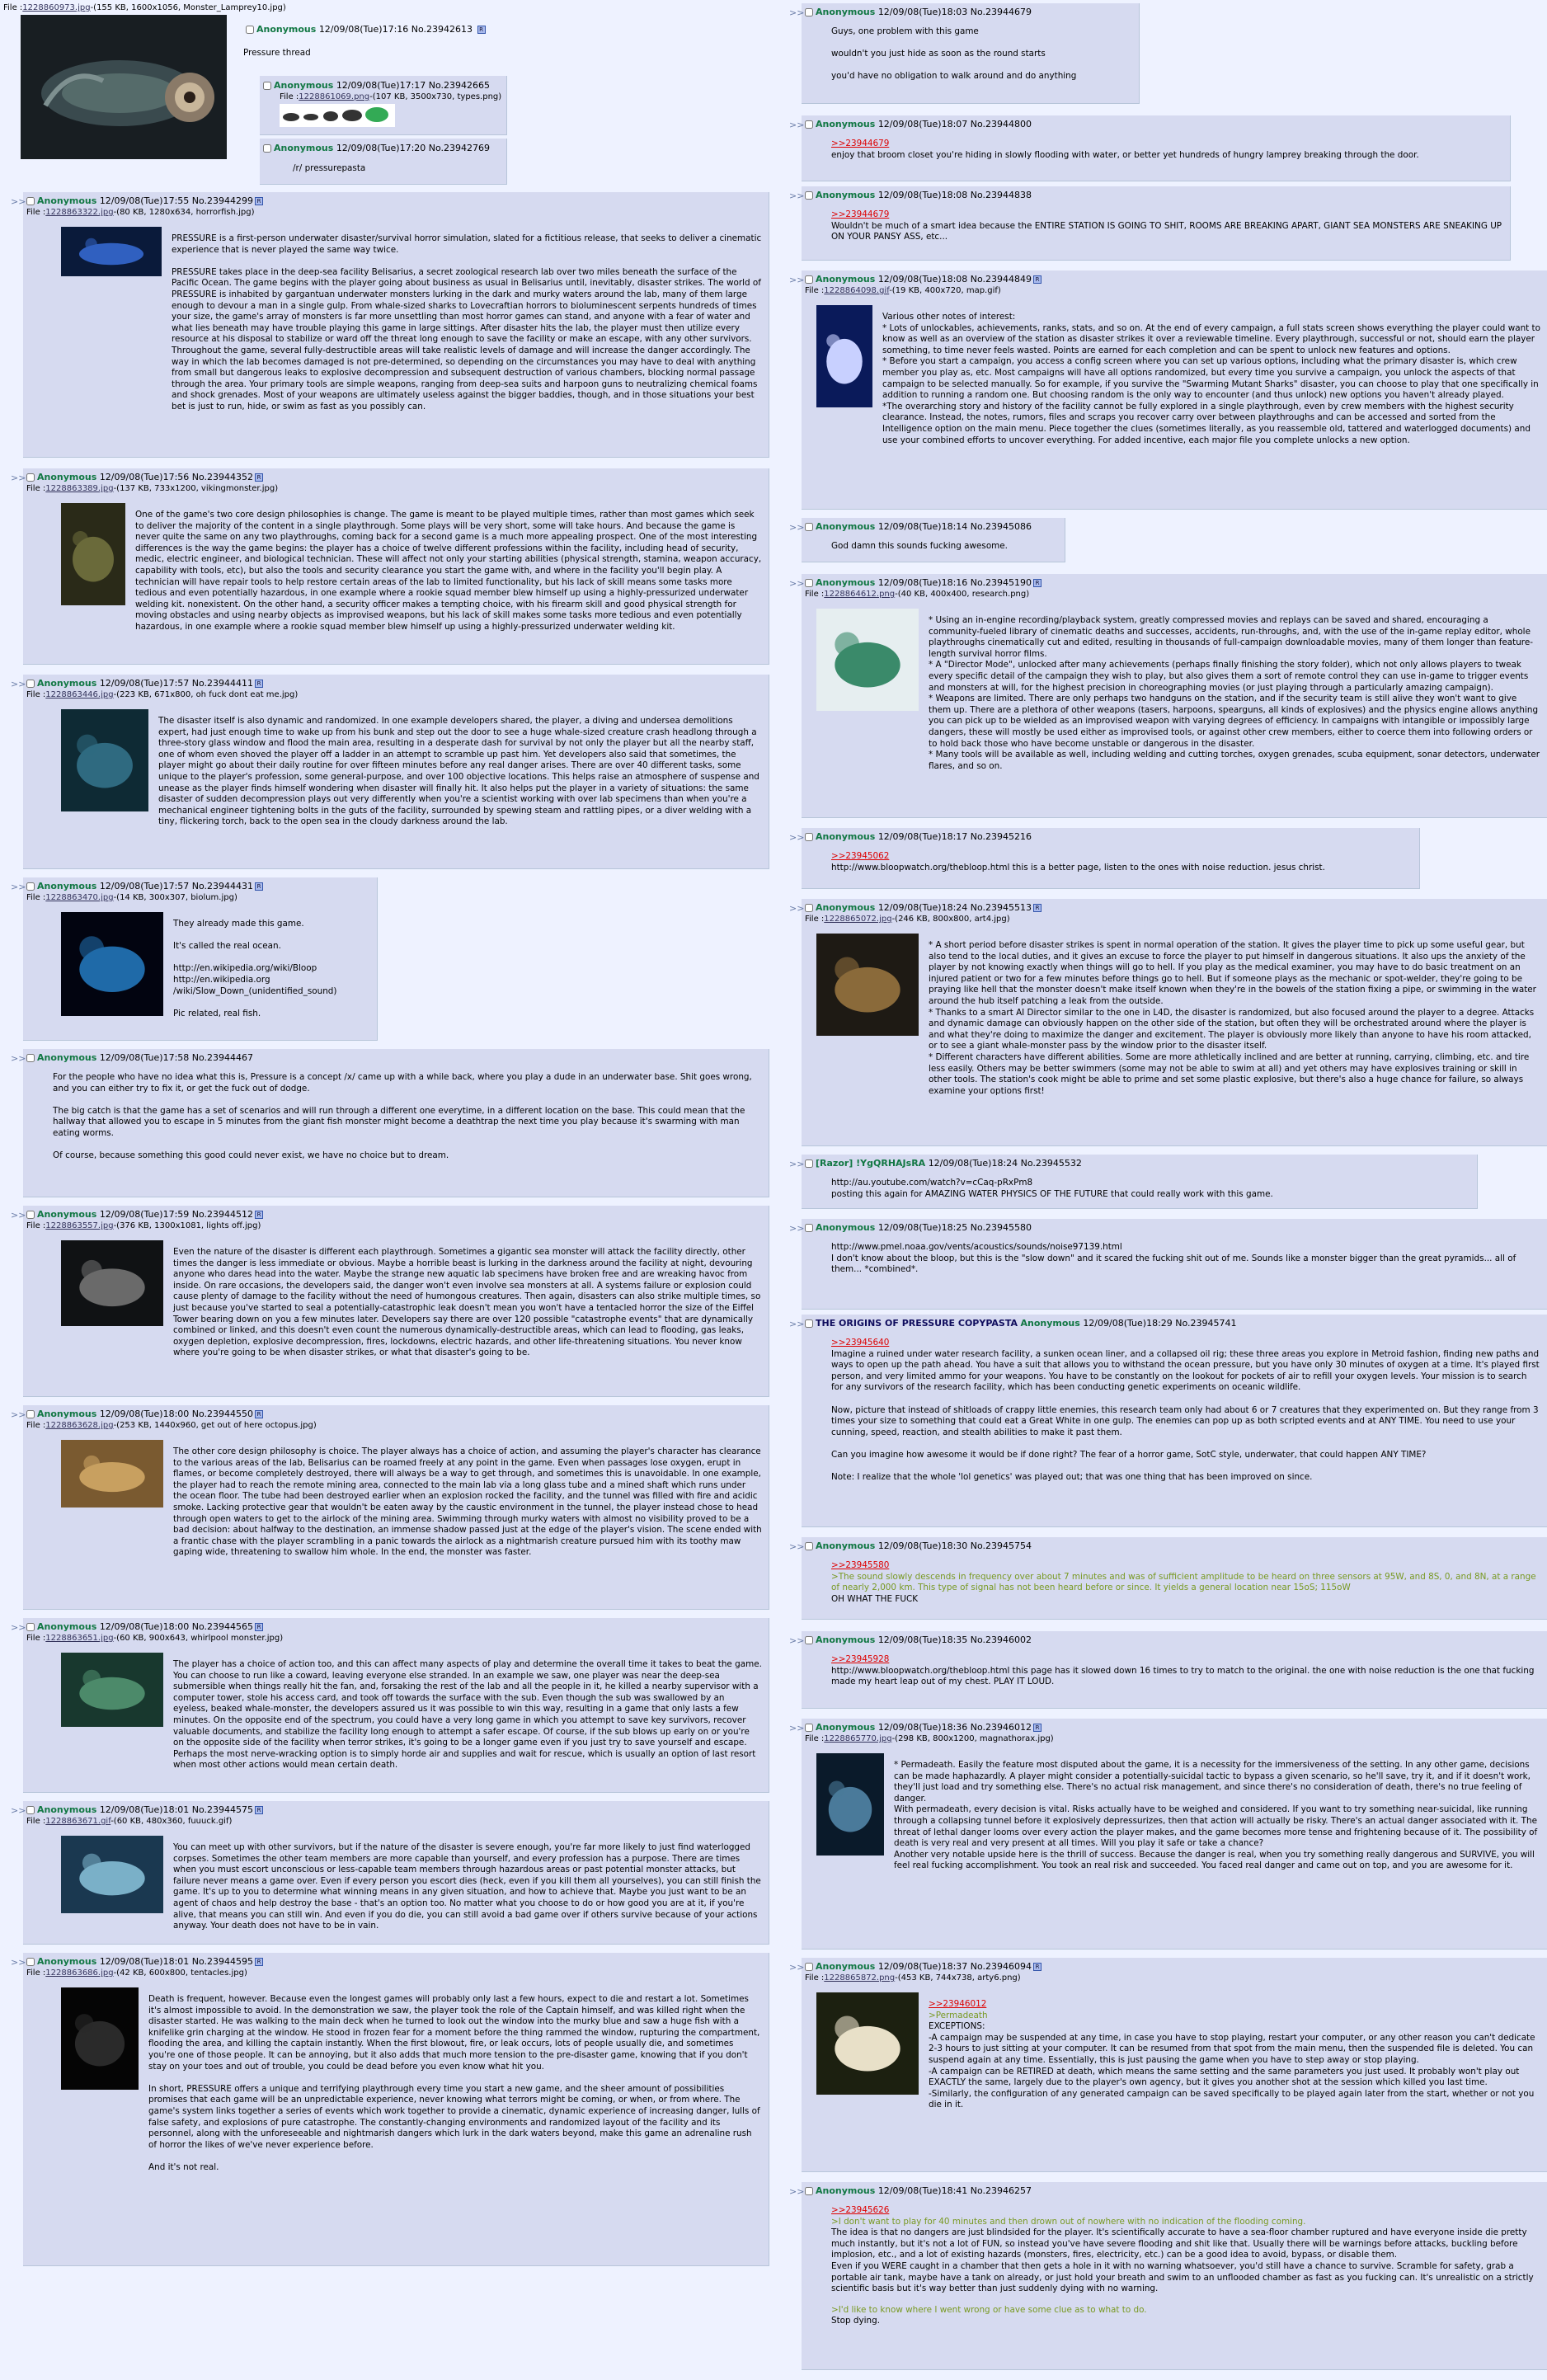  What do you see at coordinates (222, 1414) in the screenshot?
I see `post-number: No.23944550` at bounding box center [222, 1414].